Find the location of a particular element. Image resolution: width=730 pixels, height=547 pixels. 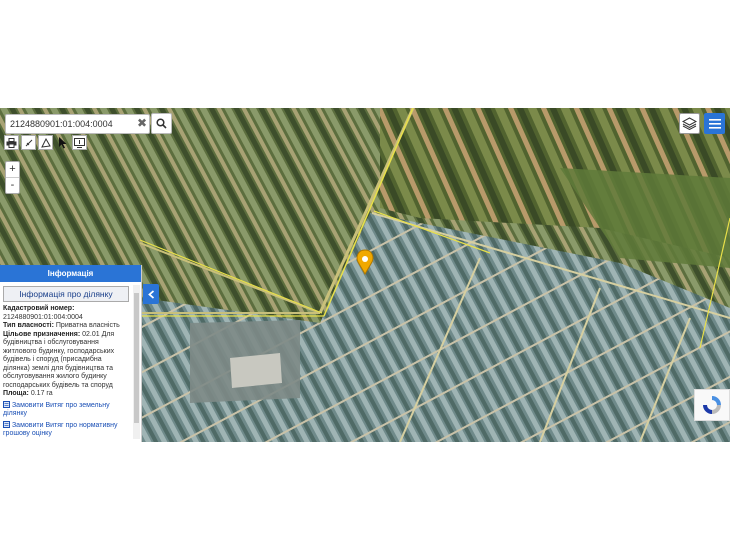

purpose-label: Цільове призначення: is located at coordinates (42, 334).